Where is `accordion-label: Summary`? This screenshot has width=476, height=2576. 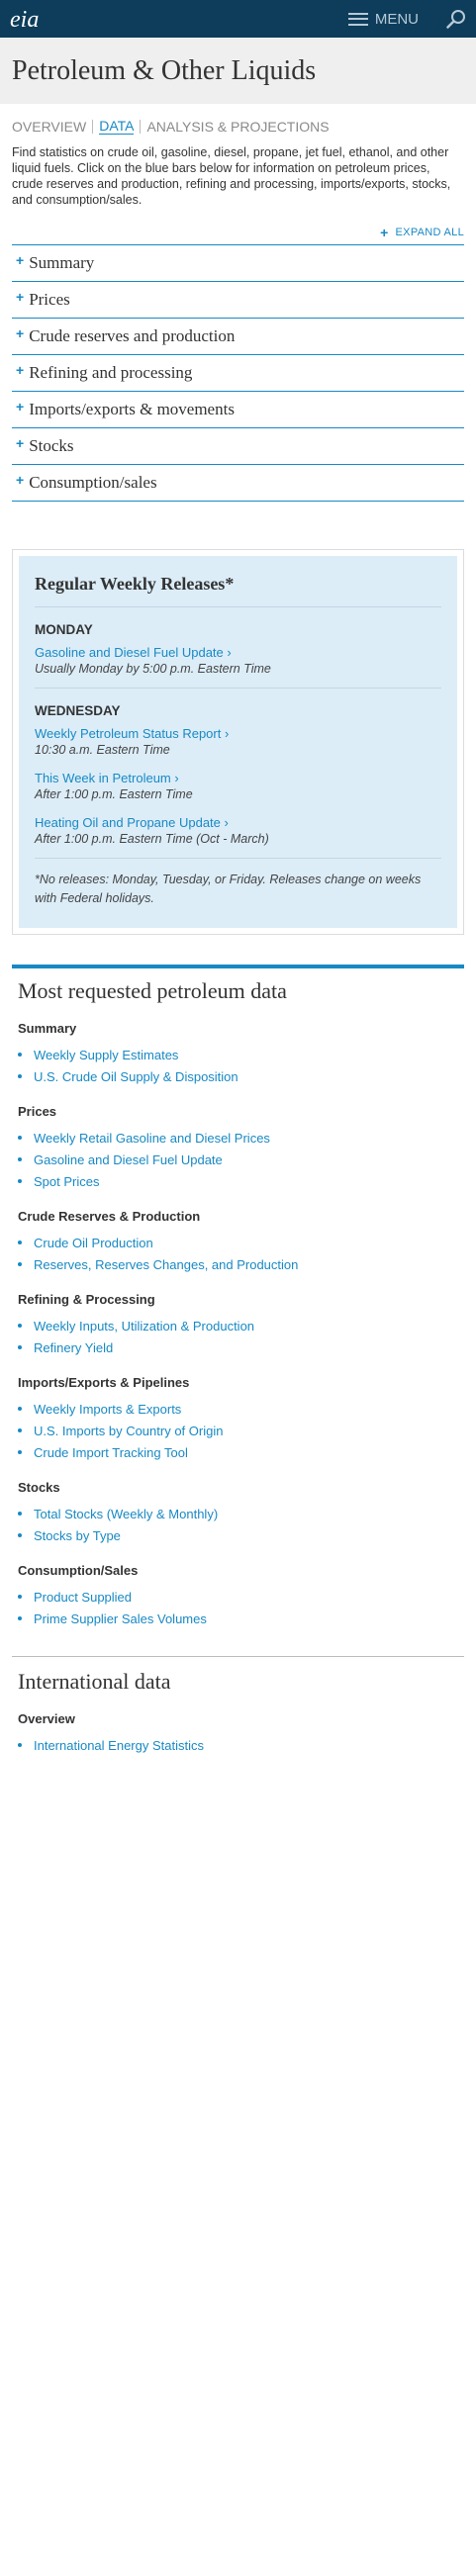
accordion-label: Summary is located at coordinates (62, 263).